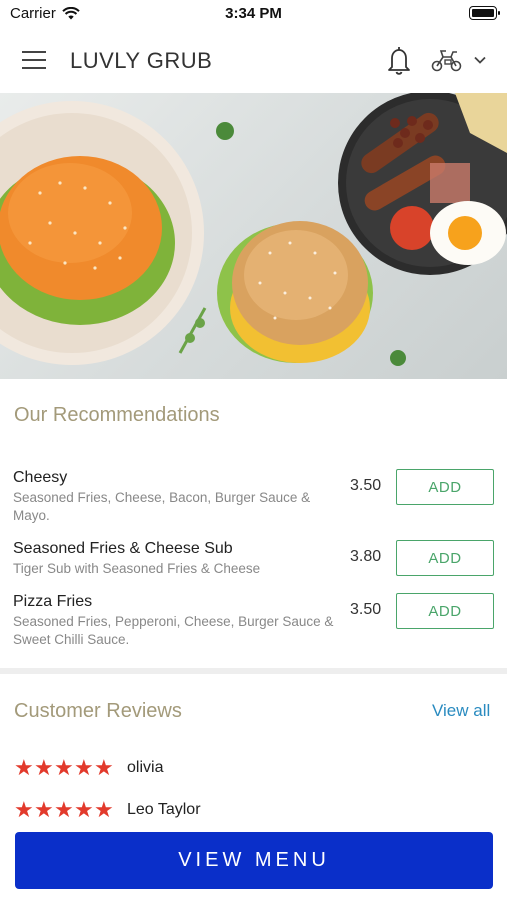 The image size is (507, 900). I want to click on reviewer-name: olivia, so click(145, 767).